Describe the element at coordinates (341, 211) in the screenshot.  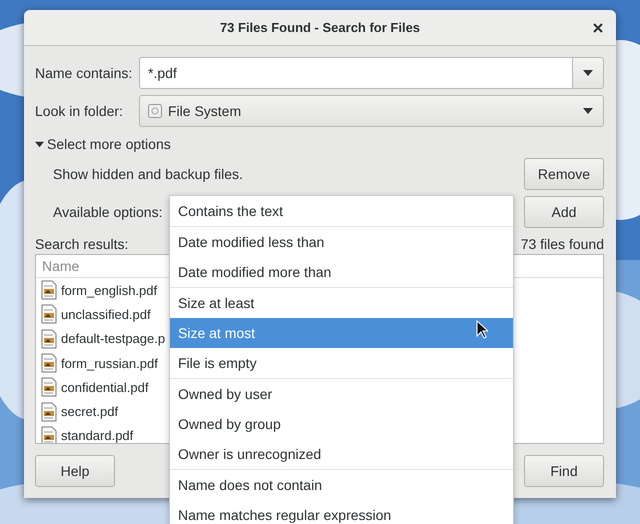
I see `menu-item: Contains the text` at that location.